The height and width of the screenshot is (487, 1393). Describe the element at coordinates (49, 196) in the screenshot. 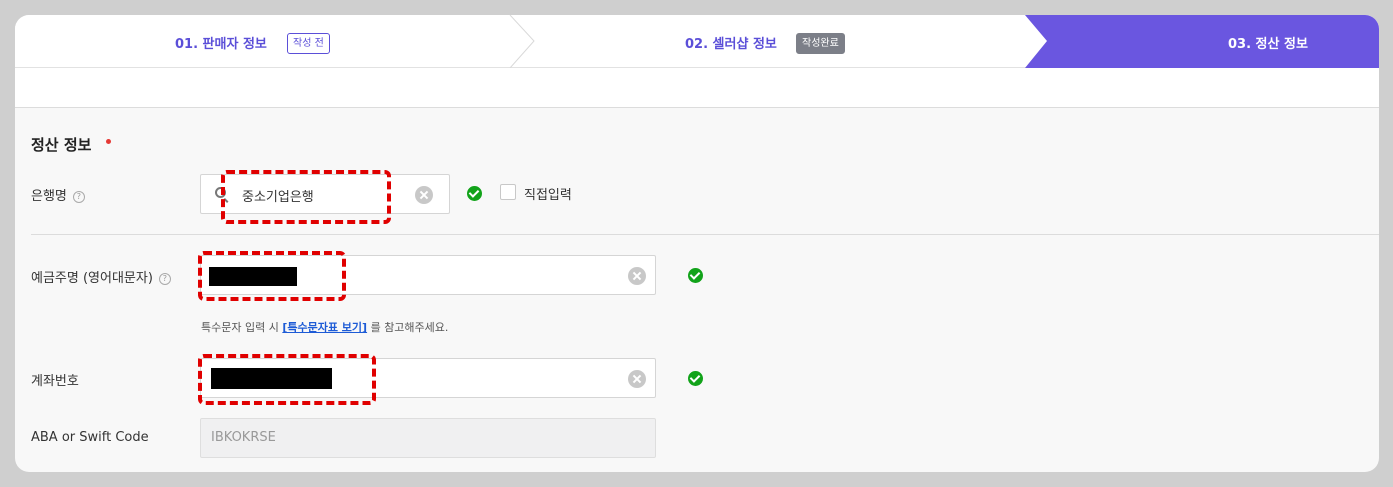

I see `bank-name-label-text: 은행명` at that location.